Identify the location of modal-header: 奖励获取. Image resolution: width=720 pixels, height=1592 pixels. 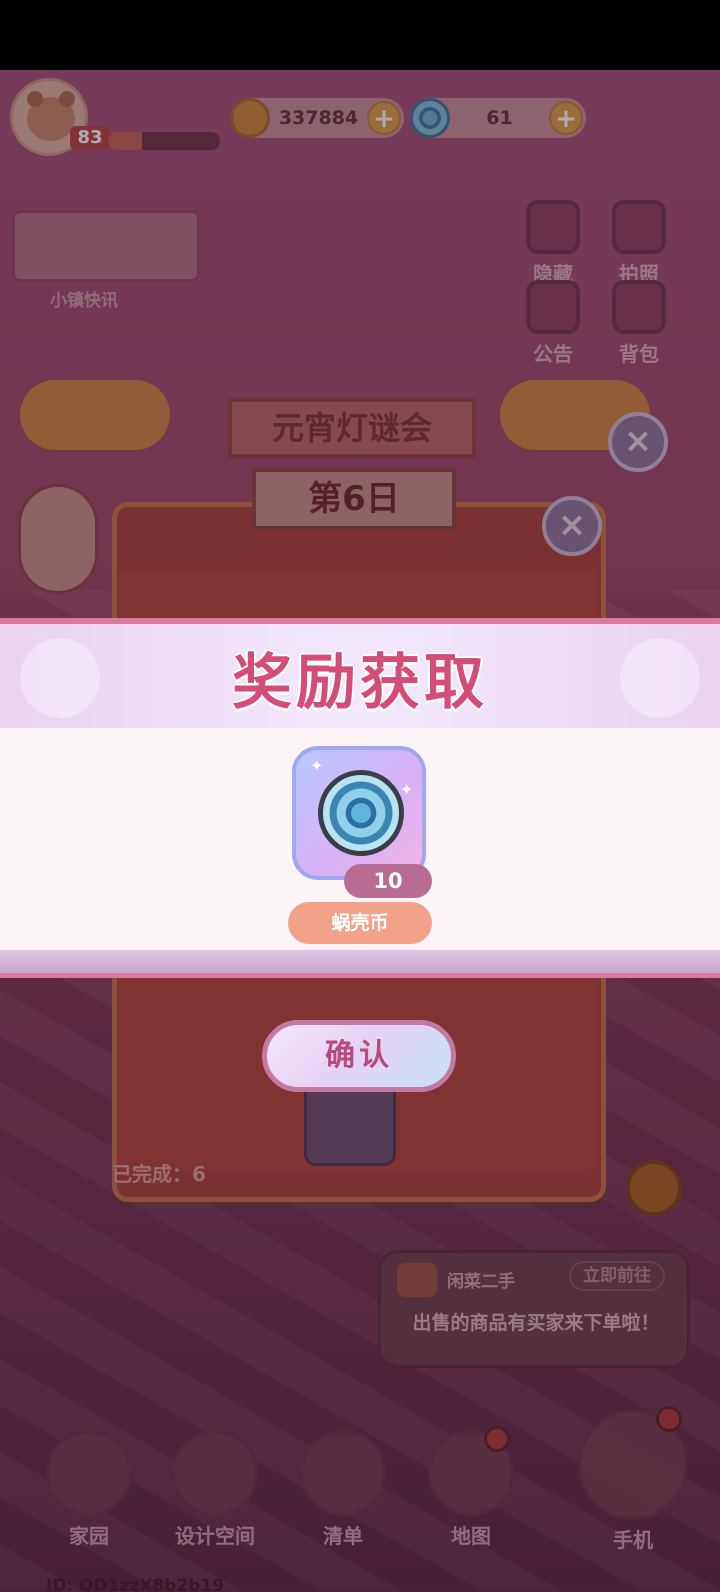
(360, 673).